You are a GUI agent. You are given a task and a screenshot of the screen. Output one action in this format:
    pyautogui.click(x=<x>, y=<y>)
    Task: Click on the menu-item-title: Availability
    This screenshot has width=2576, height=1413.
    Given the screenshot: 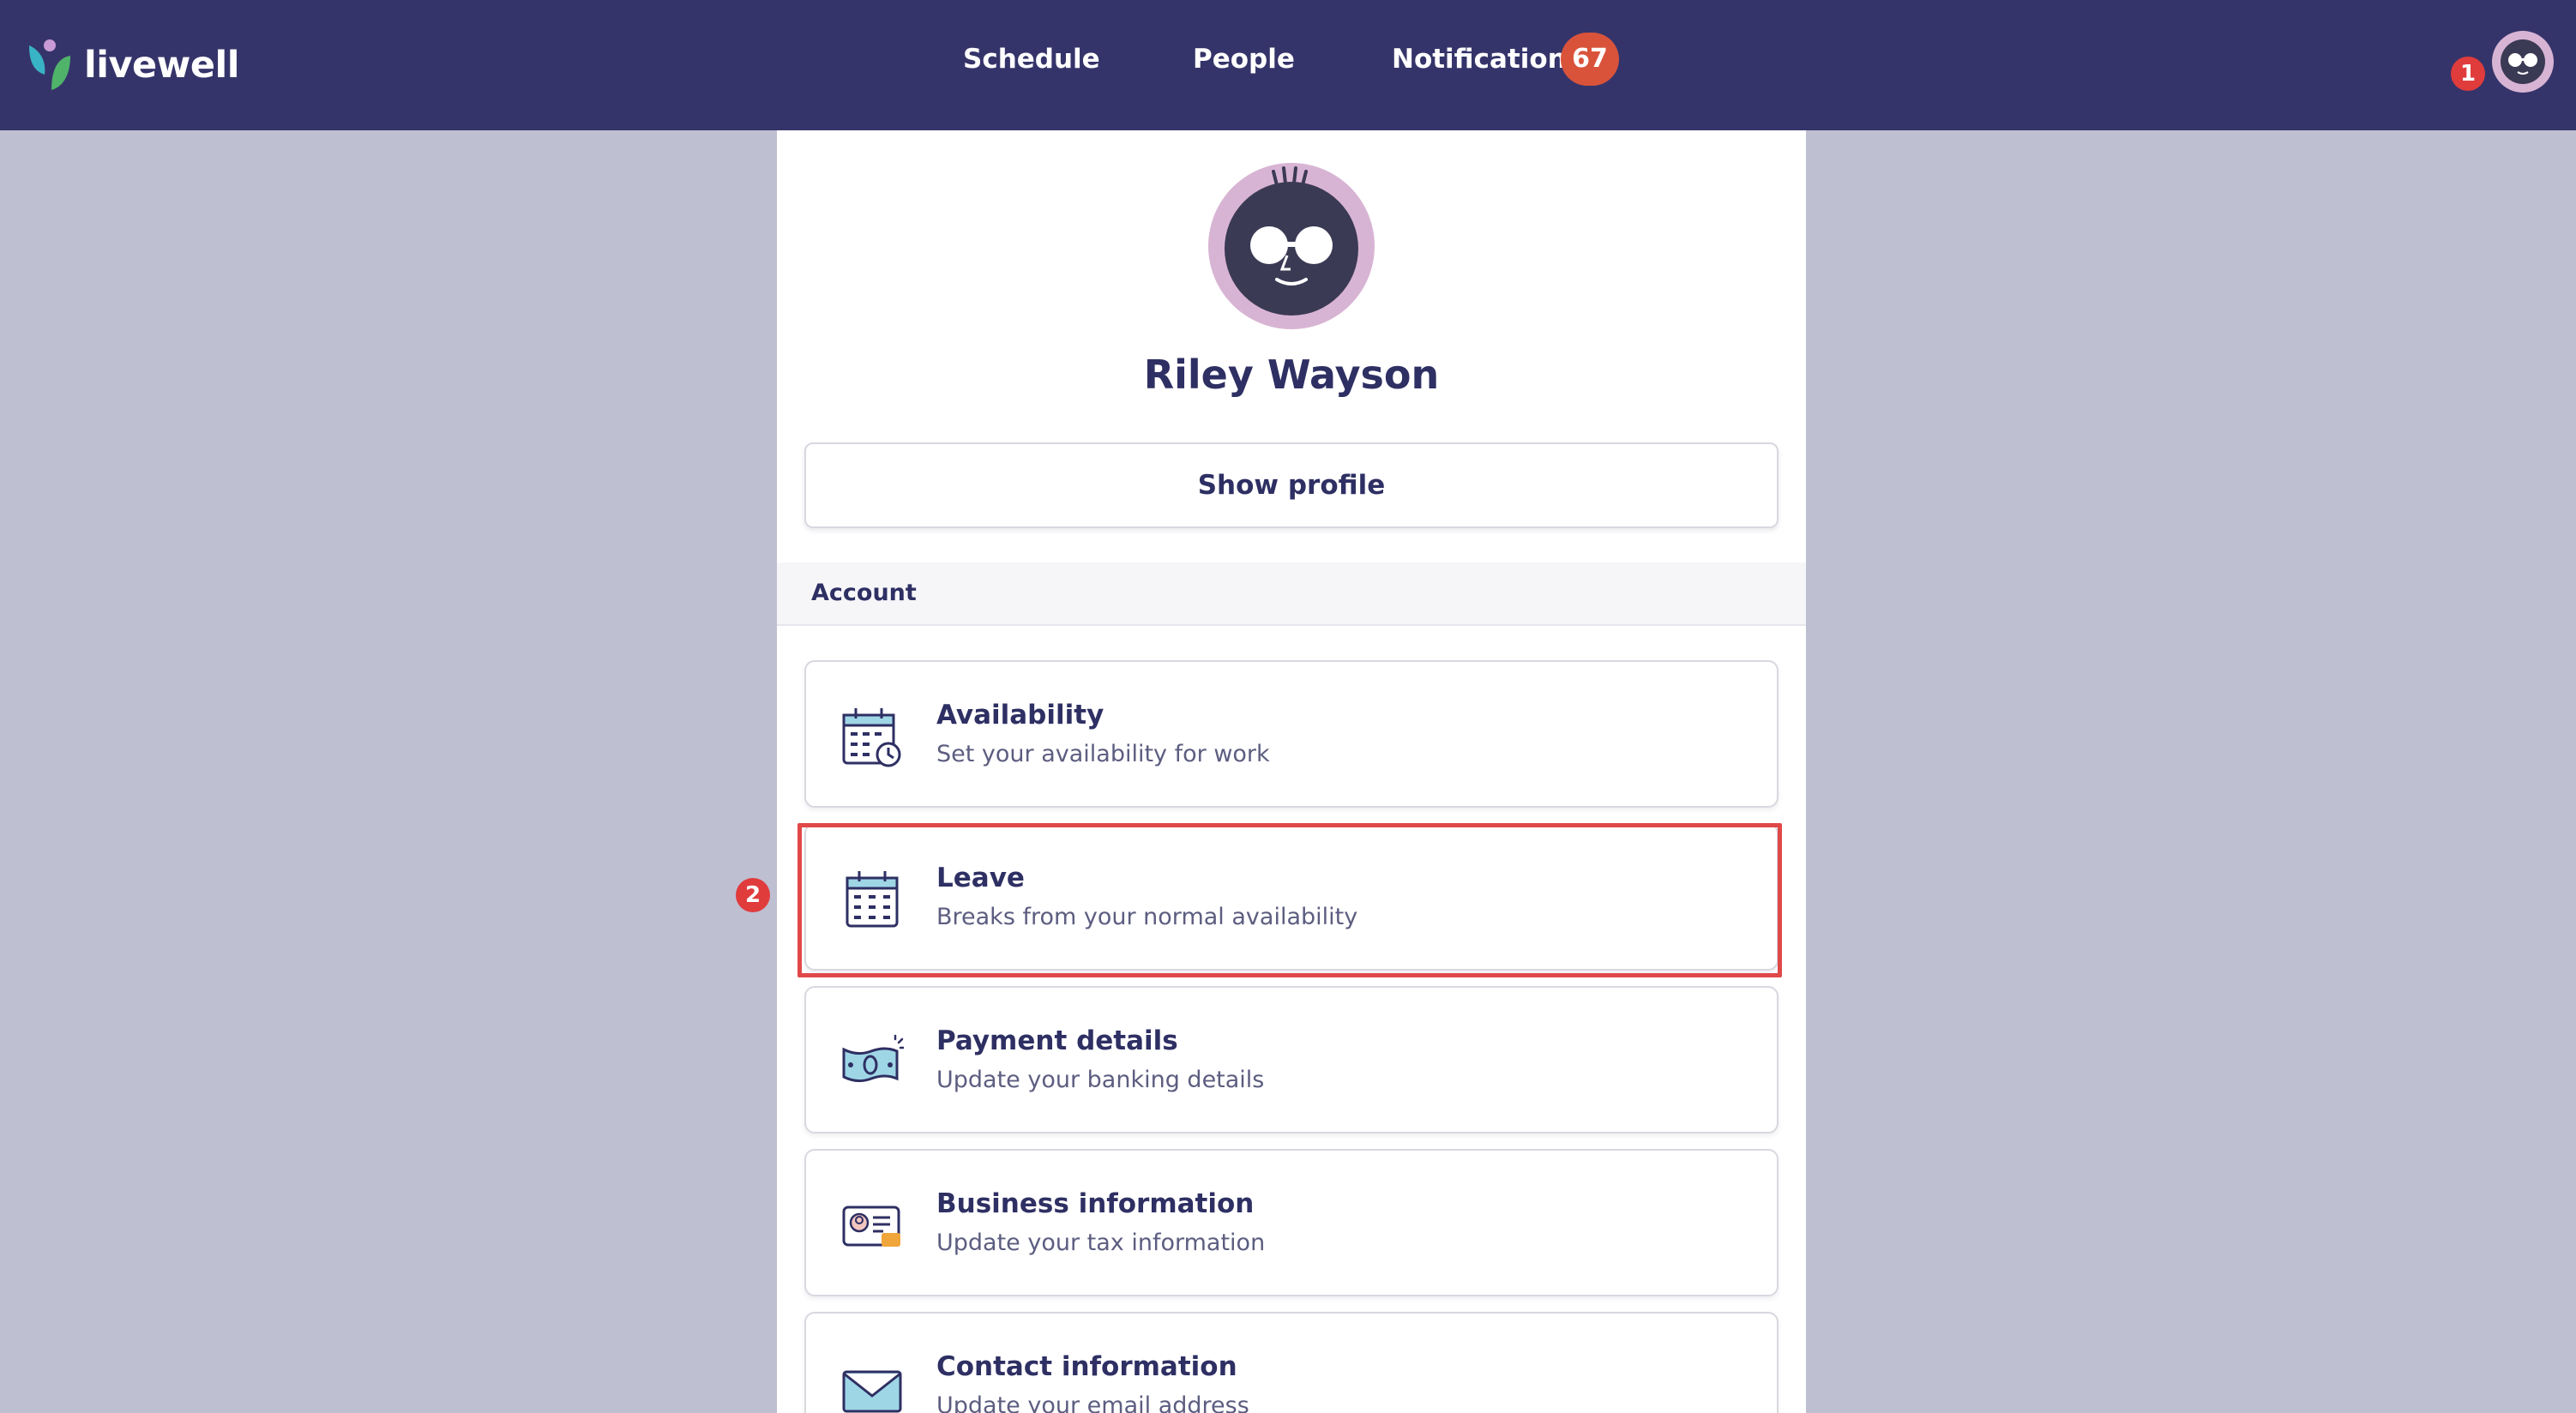 What is the action you would take?
    pyautogui.click(x=1020, y=716)
    